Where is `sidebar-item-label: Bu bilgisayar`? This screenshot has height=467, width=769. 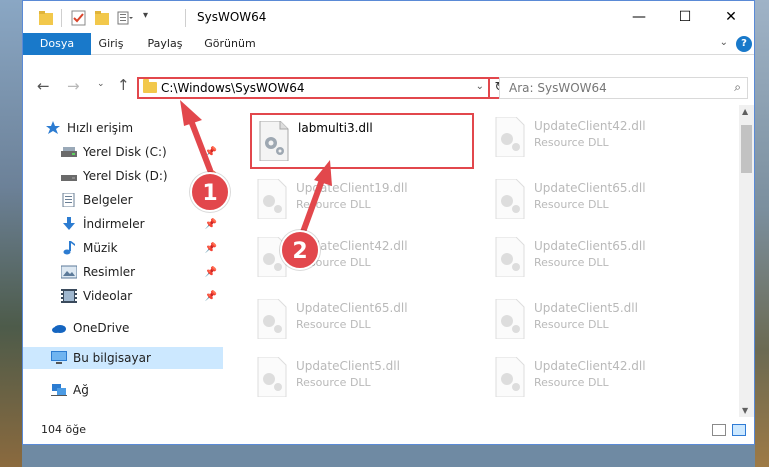
sidebar-item-label: Bu bilgisayar is located at coordinates (112, 358).